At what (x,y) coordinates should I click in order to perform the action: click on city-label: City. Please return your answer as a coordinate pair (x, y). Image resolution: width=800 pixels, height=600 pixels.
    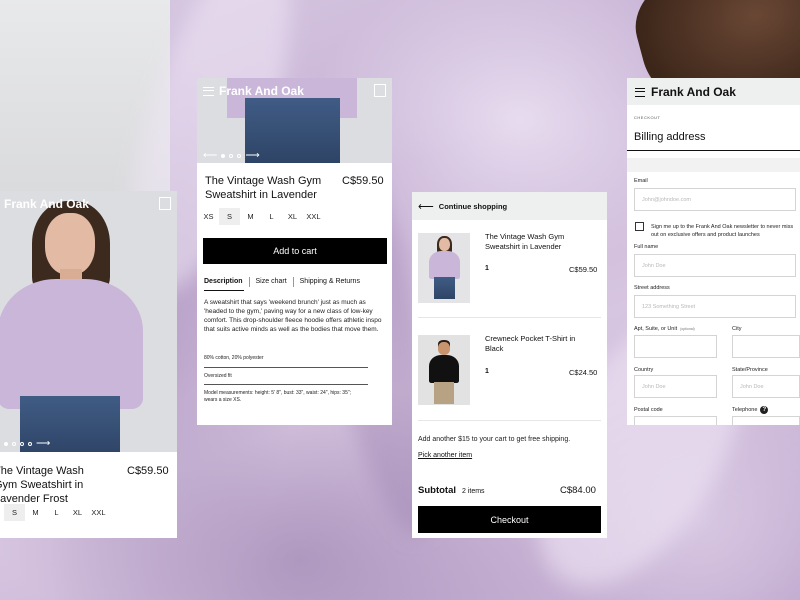
    Looking at the image, I should click on (737, 329).